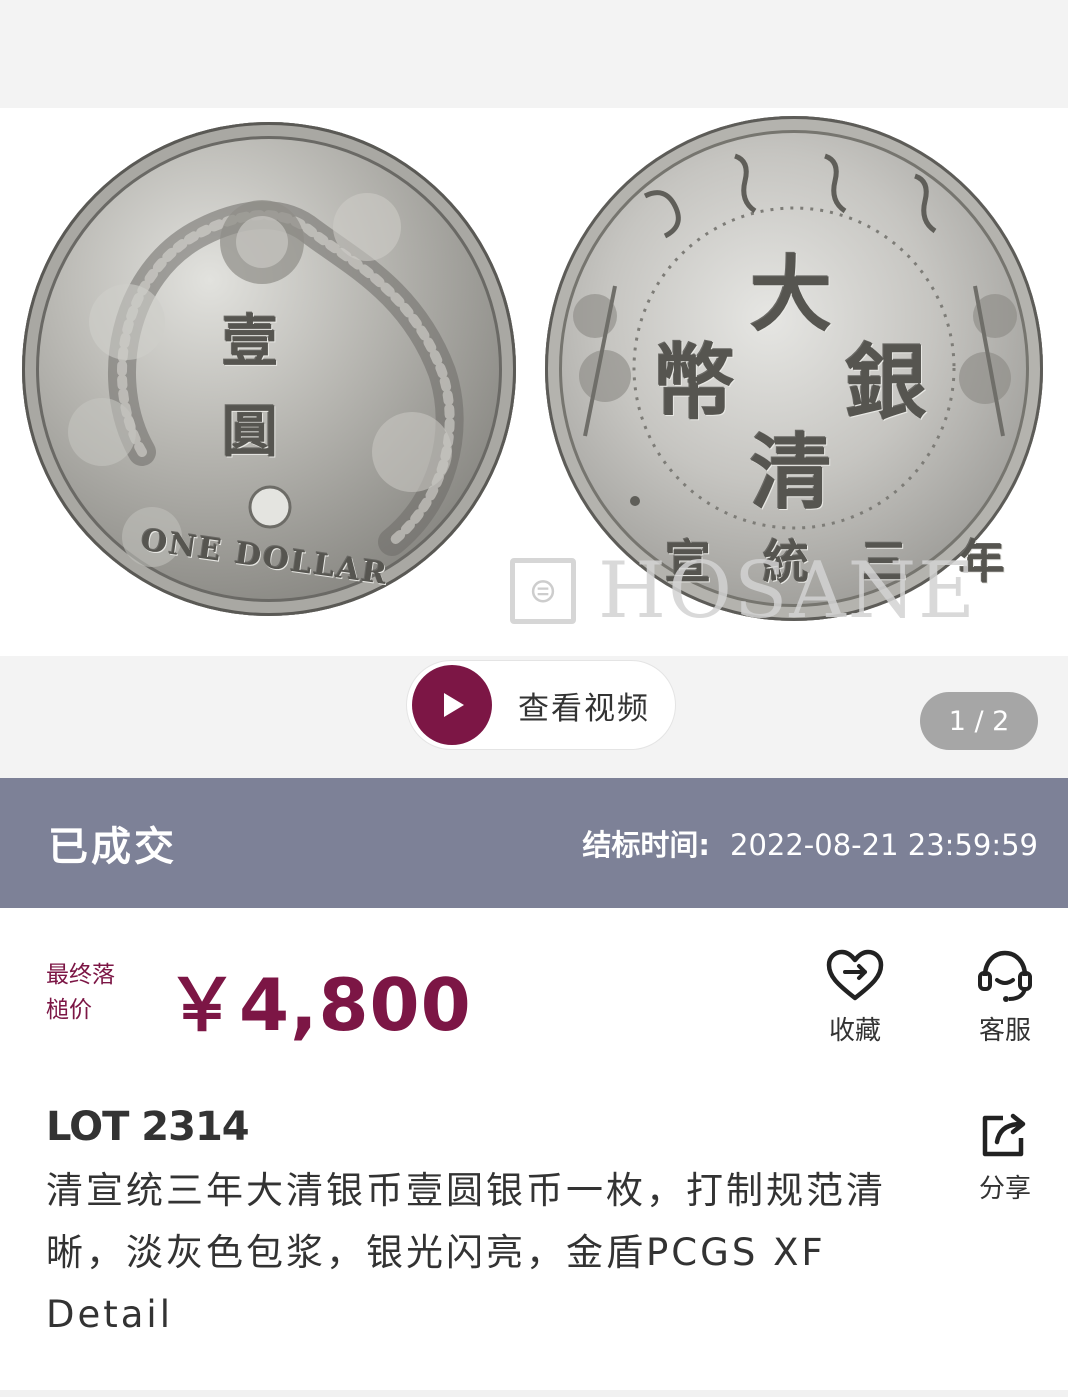 This screenshot has width=1068, height=1397. I want to click on share-icon, so click(1004, 1135).